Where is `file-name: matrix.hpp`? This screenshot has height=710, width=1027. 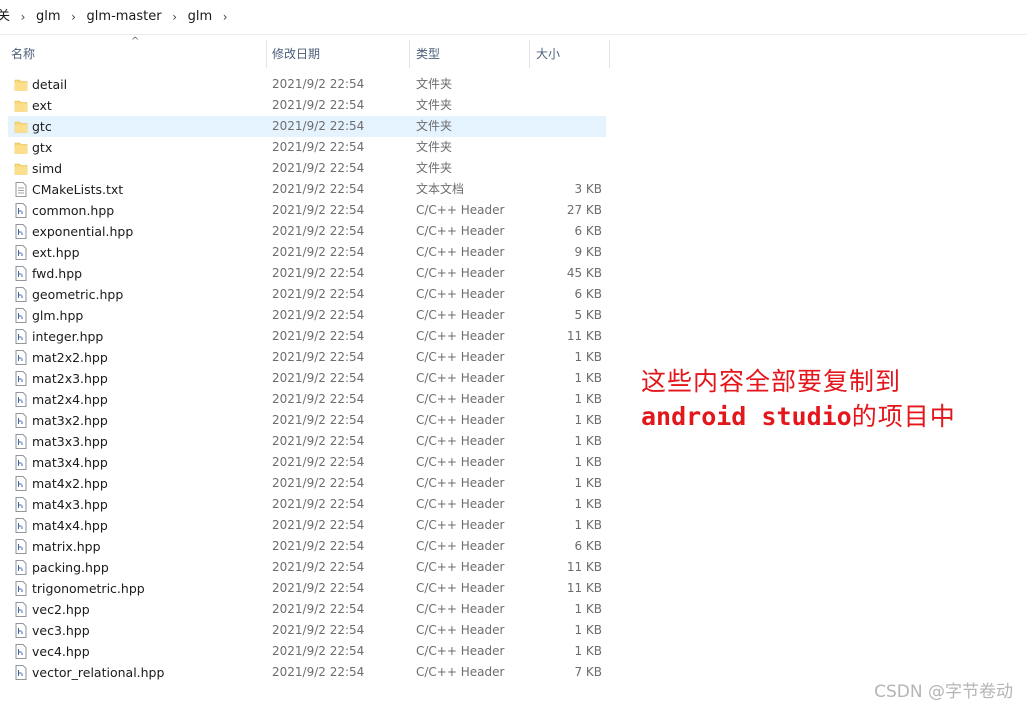 file-name: matrix.hpp is located at coordinates (66, 546).